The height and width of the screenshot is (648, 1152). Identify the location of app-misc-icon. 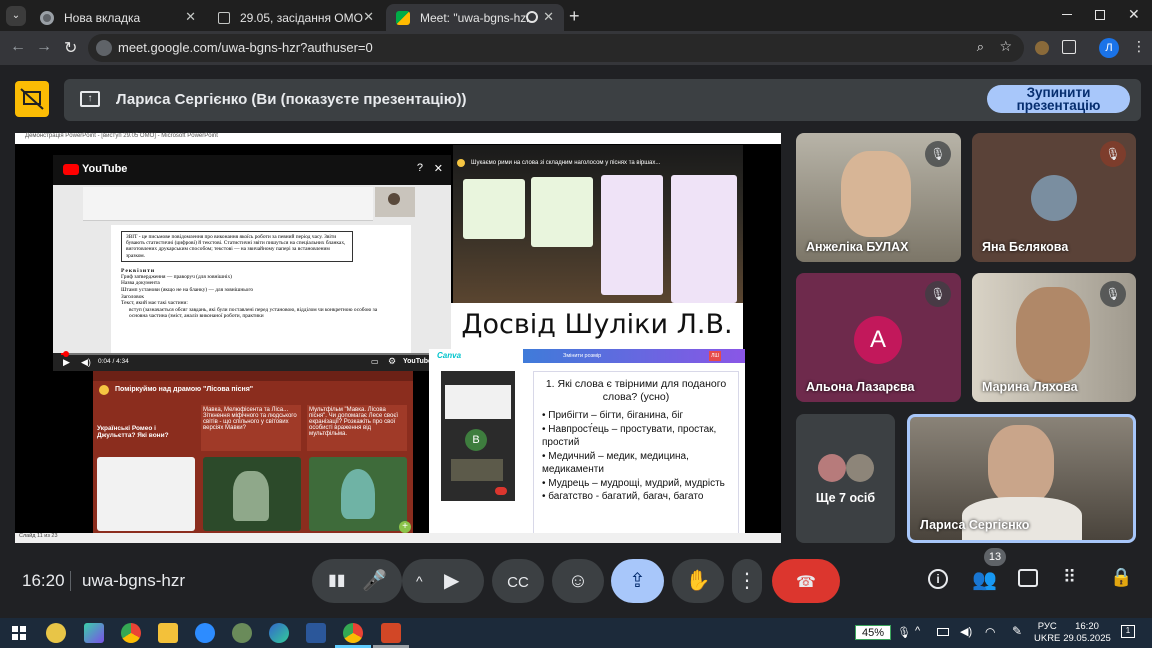
(242, 633).